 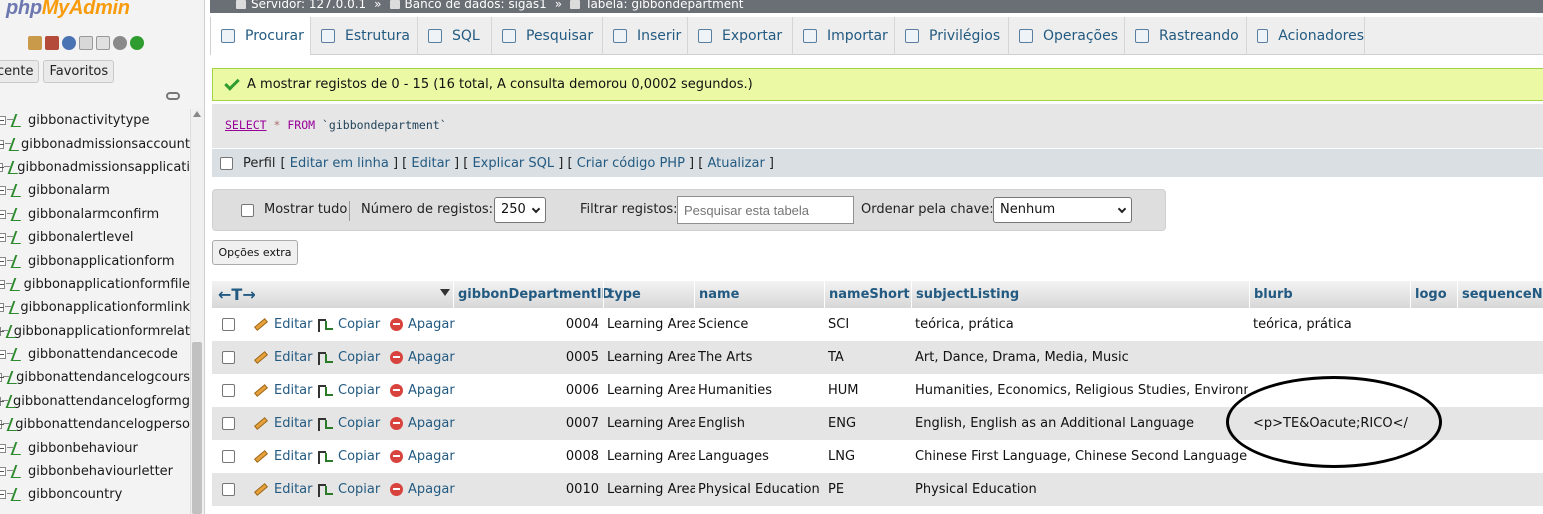 What do you see at coordinates (103, 377) in the screenshot?
I see `nav-table-name: gibbonattendancelogcours` at bounding box center [103, 377].